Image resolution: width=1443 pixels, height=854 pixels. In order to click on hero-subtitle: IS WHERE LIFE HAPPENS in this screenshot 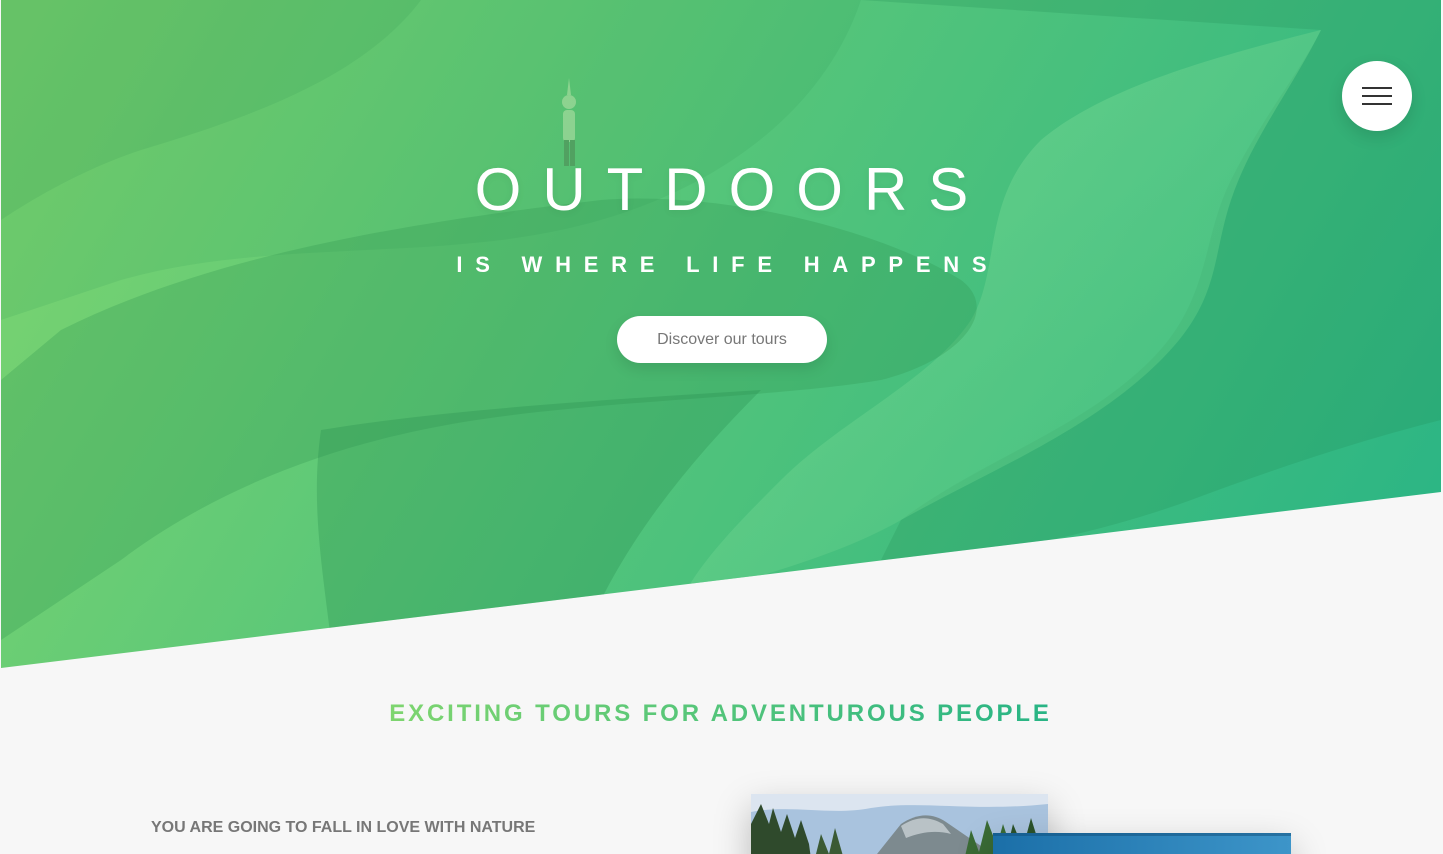, I will do `click(728, 264)`.